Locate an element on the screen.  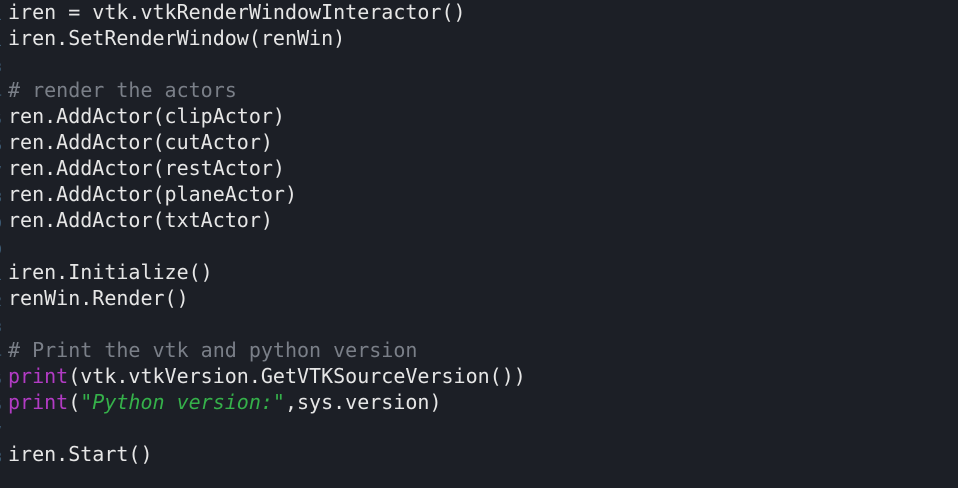
code-text: ren.AddActor(clipActor) is located at coordinates (146, 116).